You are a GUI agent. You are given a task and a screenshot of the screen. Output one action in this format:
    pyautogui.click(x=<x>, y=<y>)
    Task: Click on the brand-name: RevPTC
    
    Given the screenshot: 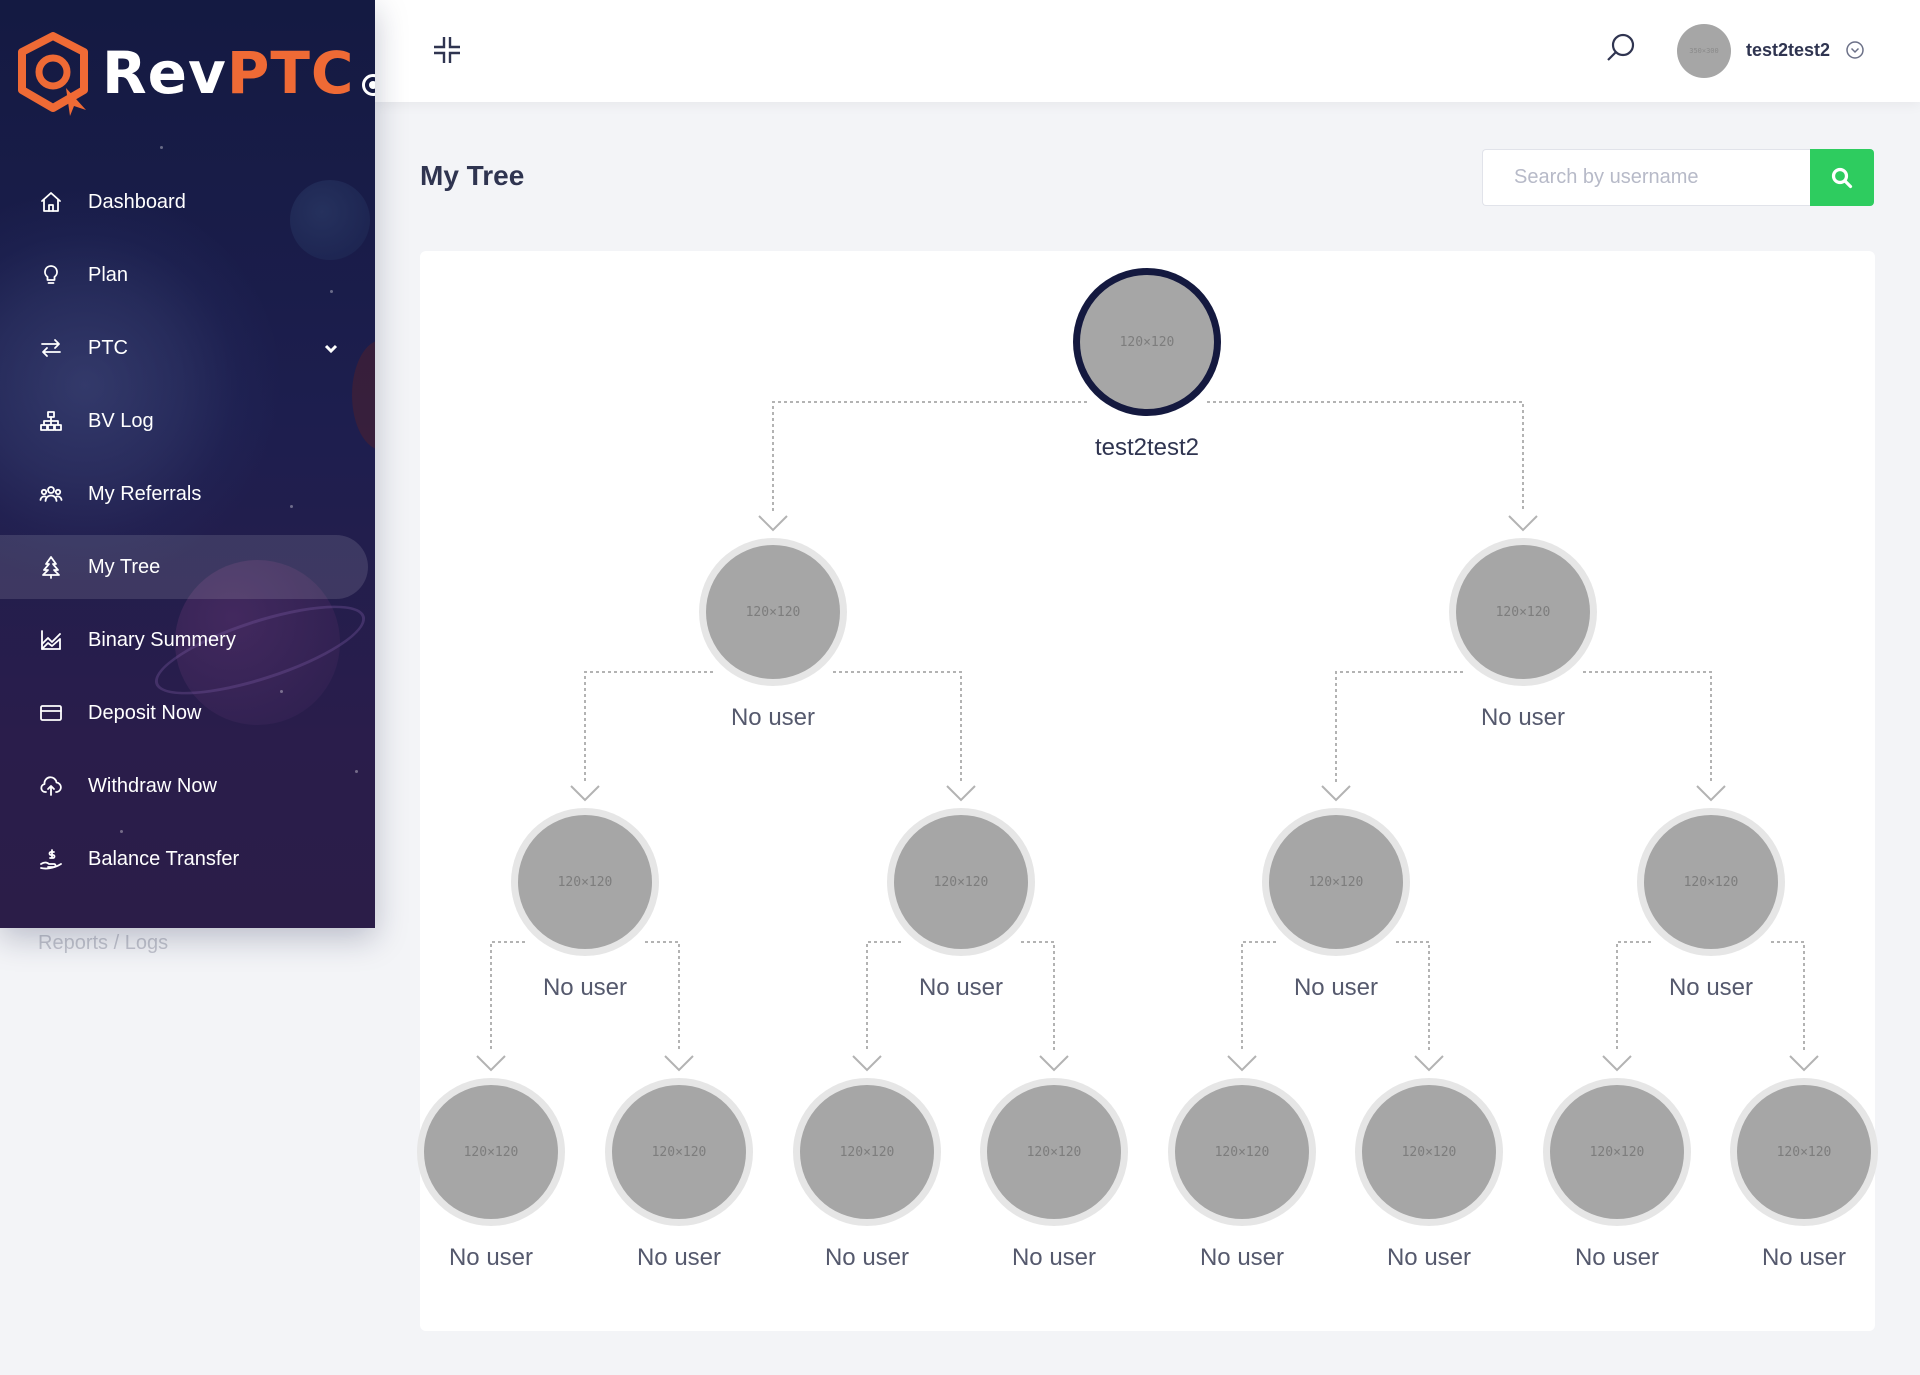 What is the action you would take?
    pyautogui.click(x=228, y=73)
    